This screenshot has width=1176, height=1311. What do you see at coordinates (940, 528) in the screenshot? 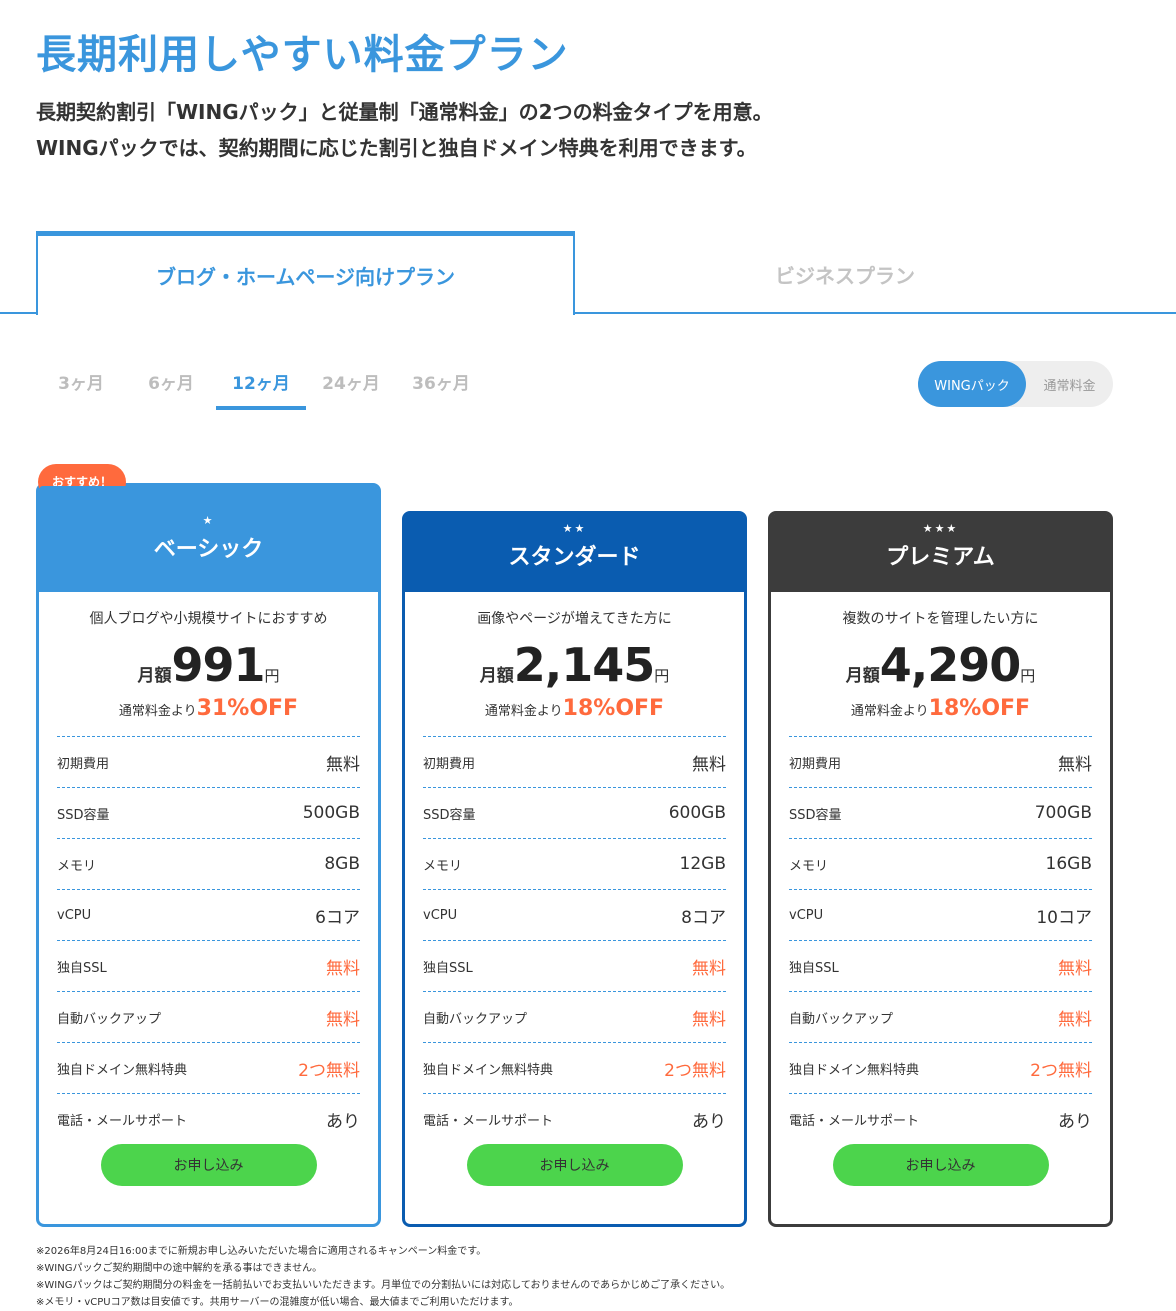
I see `plan-stars: ★★★` at bounding box center [940, 528].